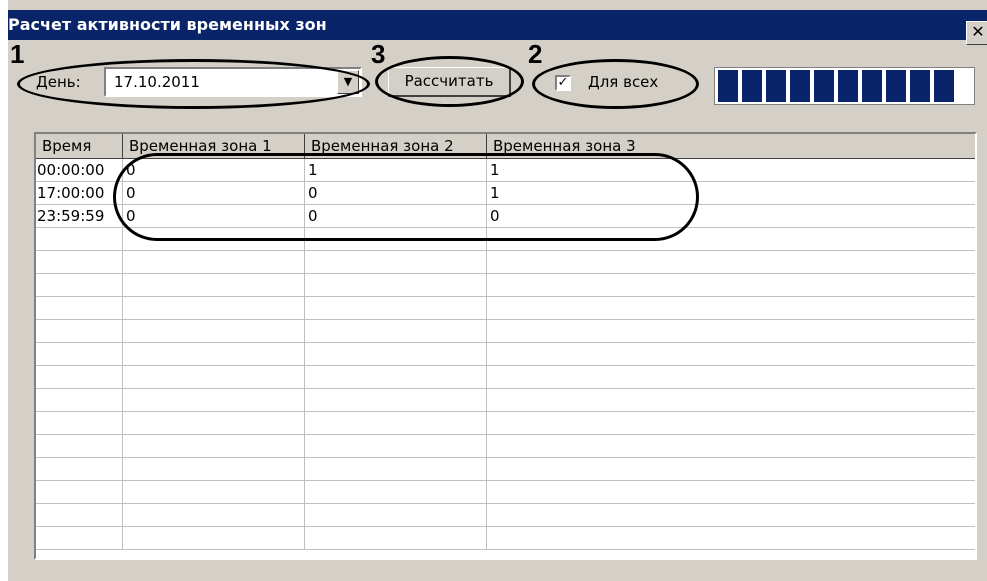  I want to click on table-cell: 23:59:59, so click(79, 216).